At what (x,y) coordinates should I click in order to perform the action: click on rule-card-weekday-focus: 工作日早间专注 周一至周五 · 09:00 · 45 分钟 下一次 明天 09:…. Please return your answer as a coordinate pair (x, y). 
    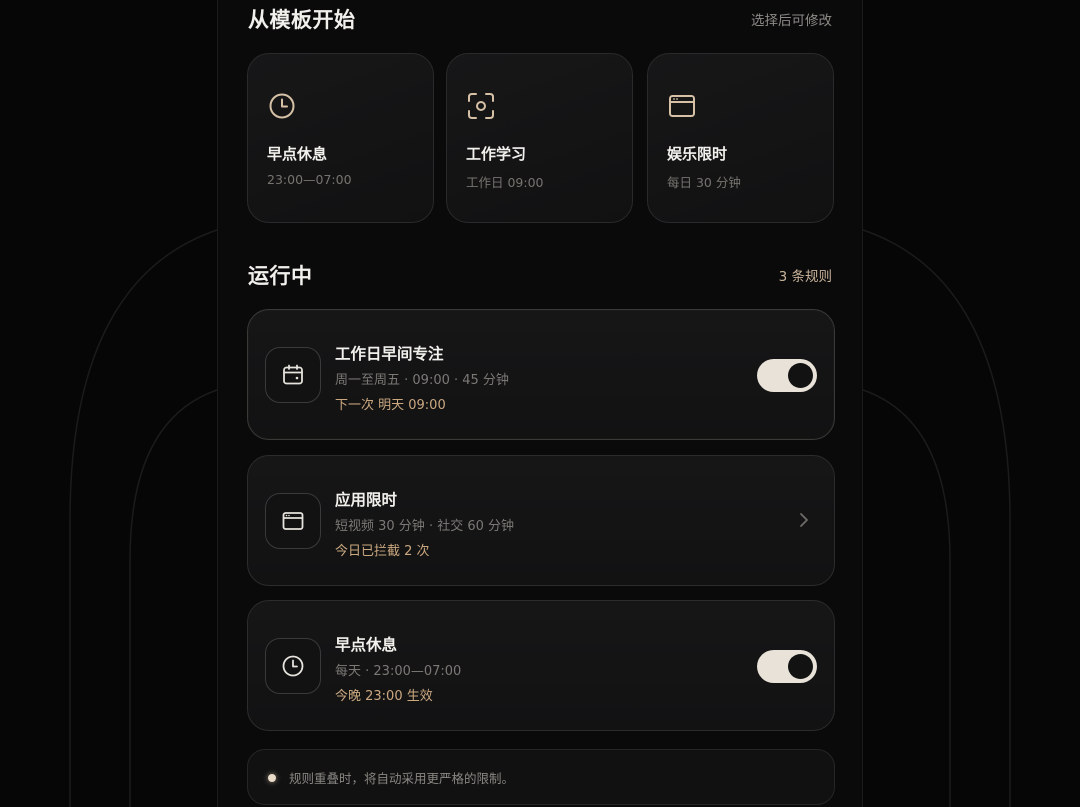
    Looking at the image, I should click on (541, 374).